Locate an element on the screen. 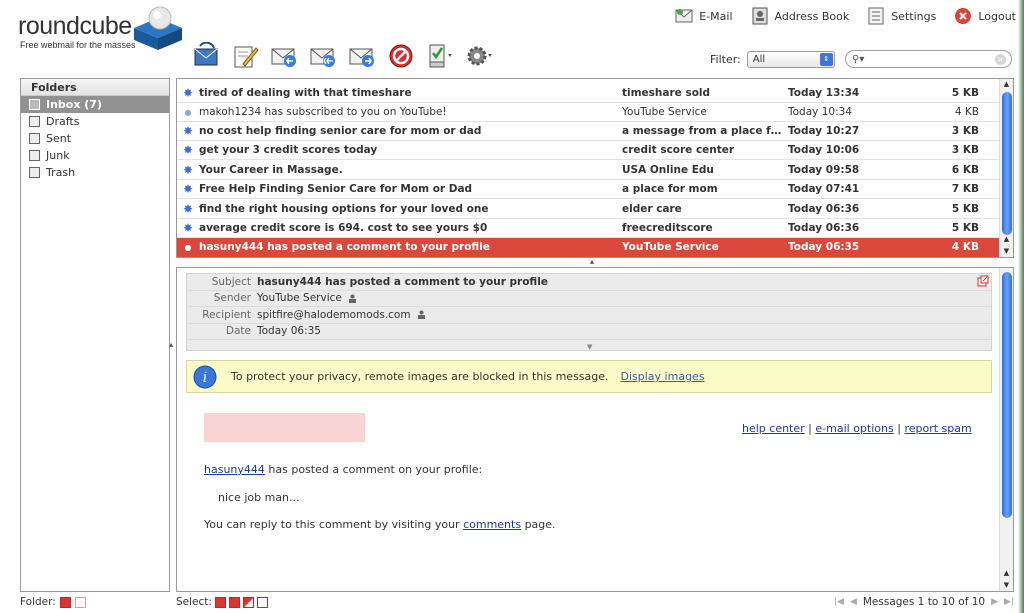  nav-settings: Settings is located at coordinates (901, 16).